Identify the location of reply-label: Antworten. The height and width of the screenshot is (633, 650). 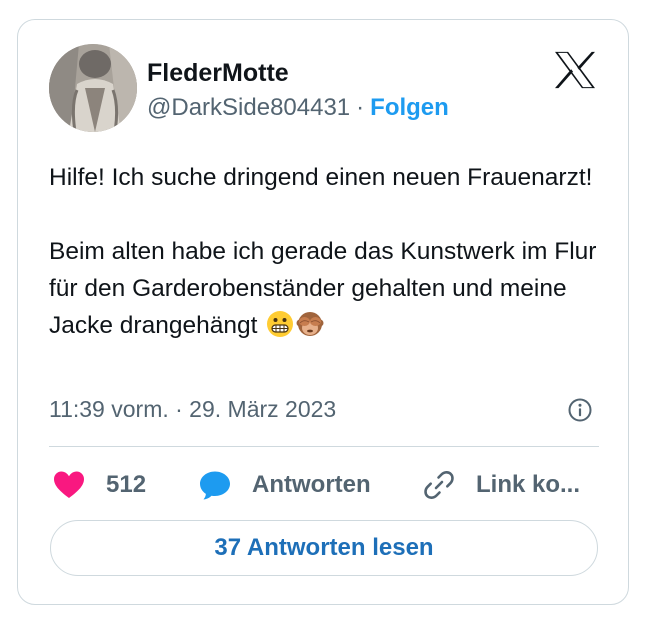
(311, 484).